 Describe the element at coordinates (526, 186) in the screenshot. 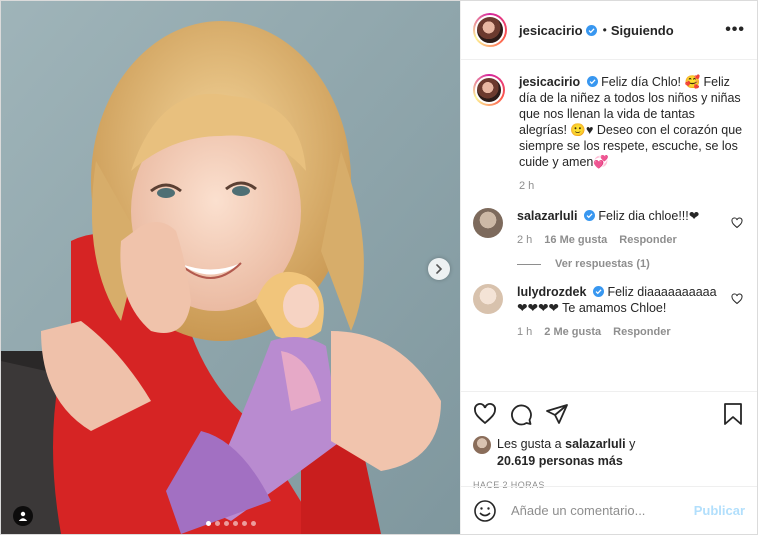

I see `caption-time: 2 h` at that location.